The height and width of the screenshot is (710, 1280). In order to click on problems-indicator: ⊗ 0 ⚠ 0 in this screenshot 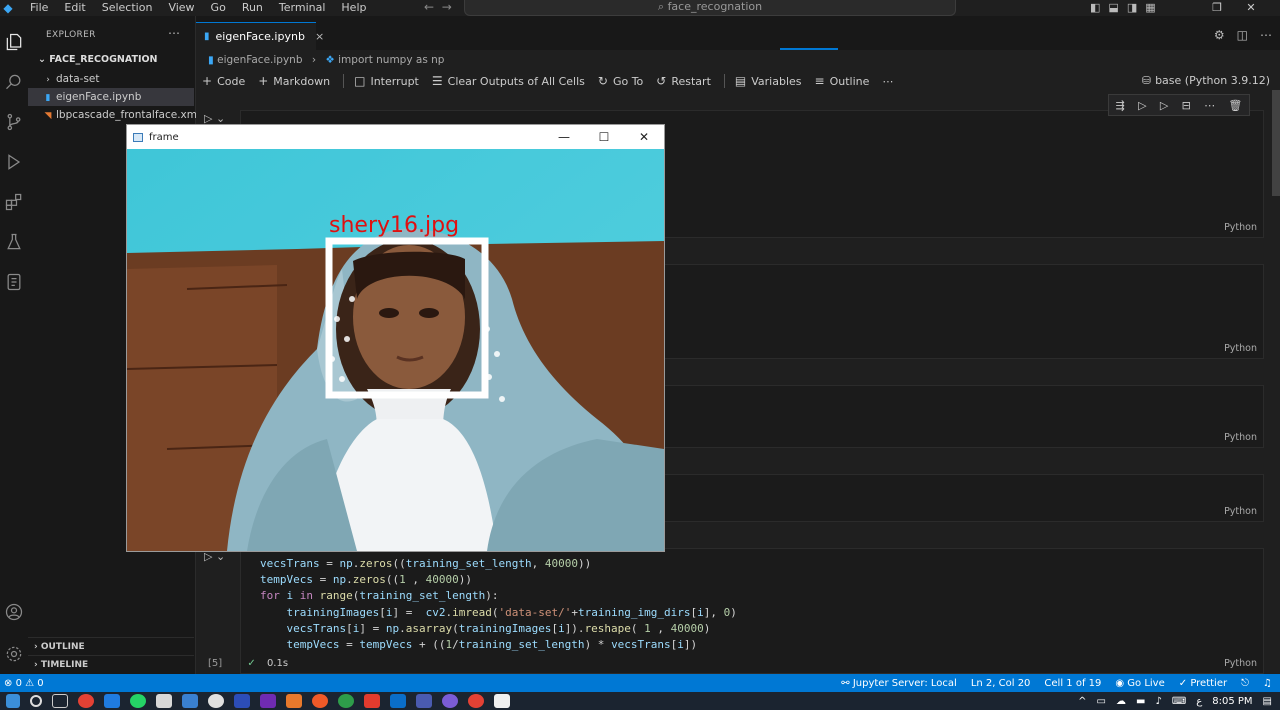, I will do `click(22, 683)`.